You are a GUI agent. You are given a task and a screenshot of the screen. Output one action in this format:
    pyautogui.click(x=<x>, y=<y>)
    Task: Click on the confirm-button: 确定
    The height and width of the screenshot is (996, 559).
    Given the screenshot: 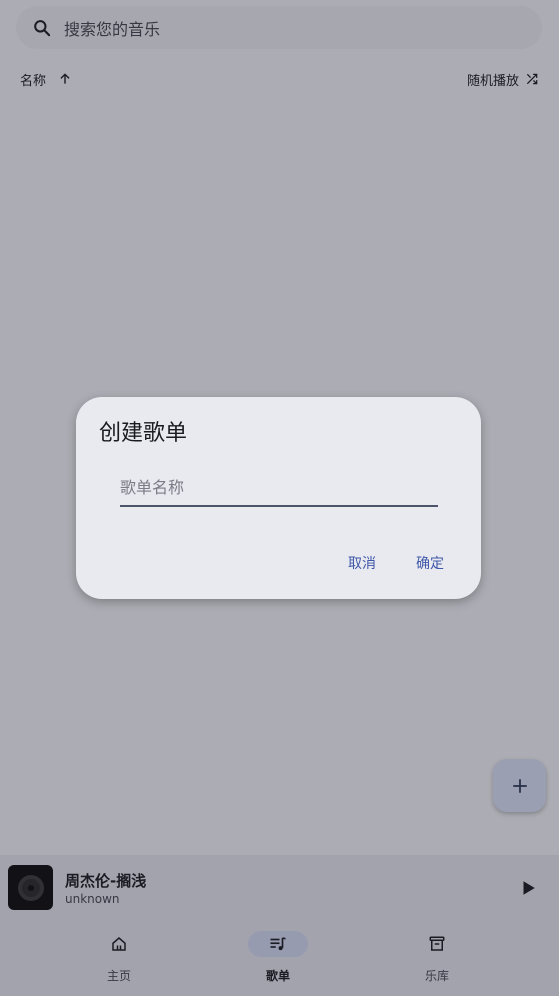 What is the action you would take?
    pyautogui.click(x=430, y=563)
    